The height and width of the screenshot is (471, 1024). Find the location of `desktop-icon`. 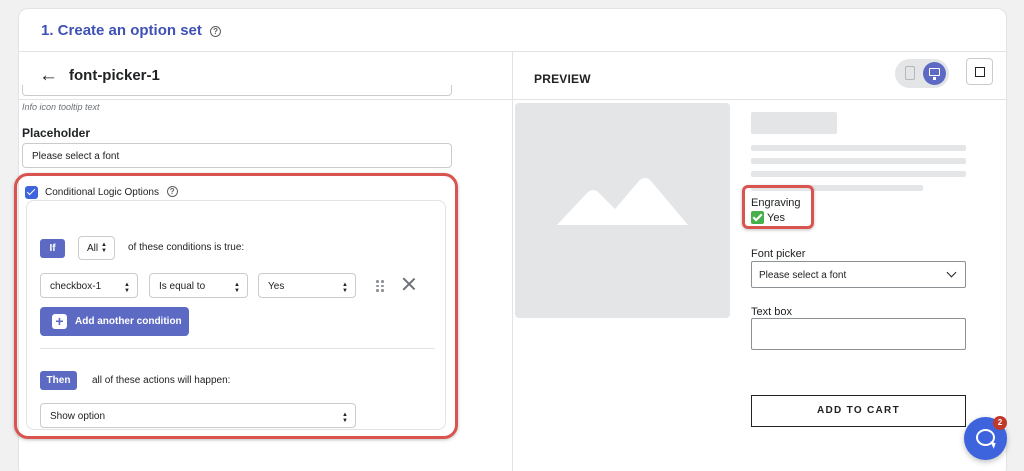

desktop-icon is located at coordinates (934, 73).